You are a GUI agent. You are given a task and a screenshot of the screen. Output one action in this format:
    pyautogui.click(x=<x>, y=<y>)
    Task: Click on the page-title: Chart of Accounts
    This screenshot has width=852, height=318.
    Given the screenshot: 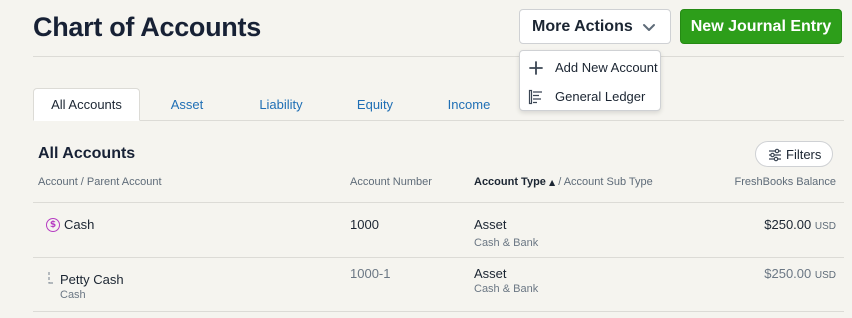 What is the action you would take?
    pyautogui.click(x=147, y=27)
    